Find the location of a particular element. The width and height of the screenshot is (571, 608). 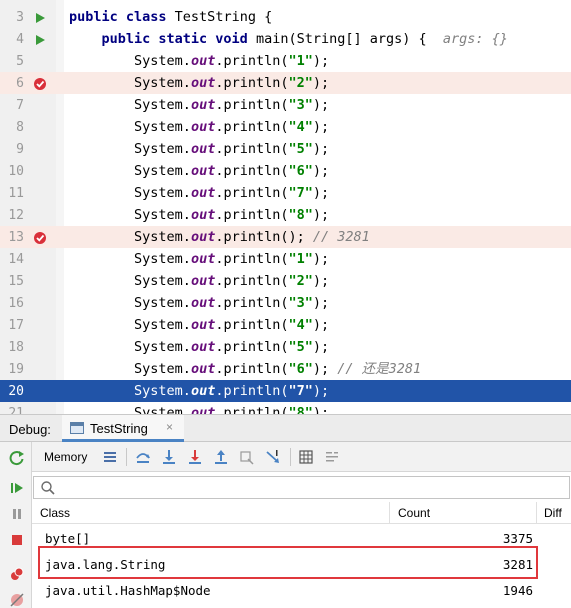

code-line: 19 System.out.println("6"); // 还是3281 is located at coordinates (285, 369).